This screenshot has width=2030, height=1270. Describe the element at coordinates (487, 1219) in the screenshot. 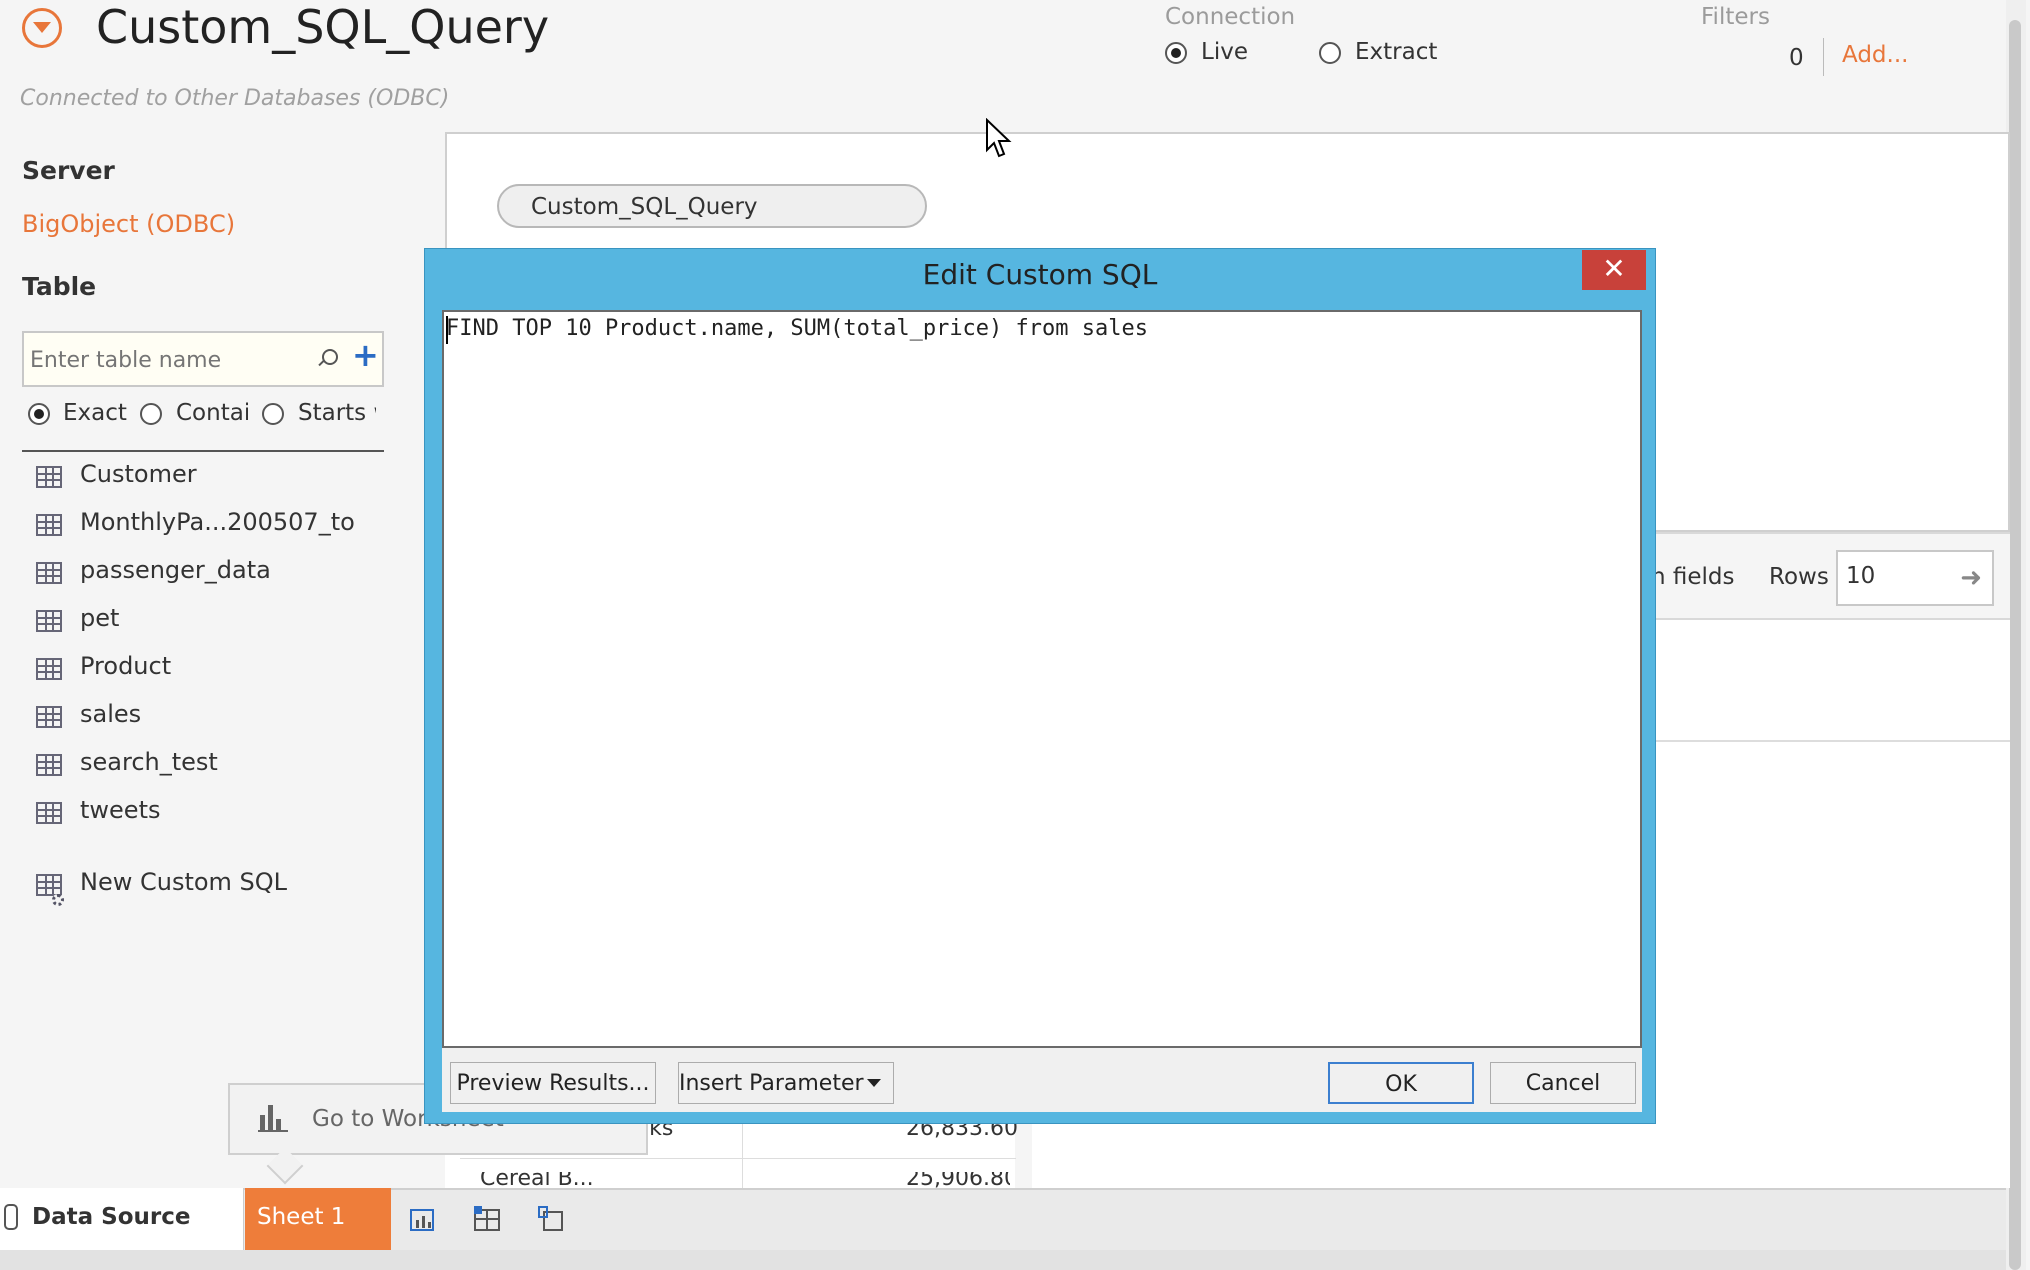

I see `new-dashboard-icon` at that location.